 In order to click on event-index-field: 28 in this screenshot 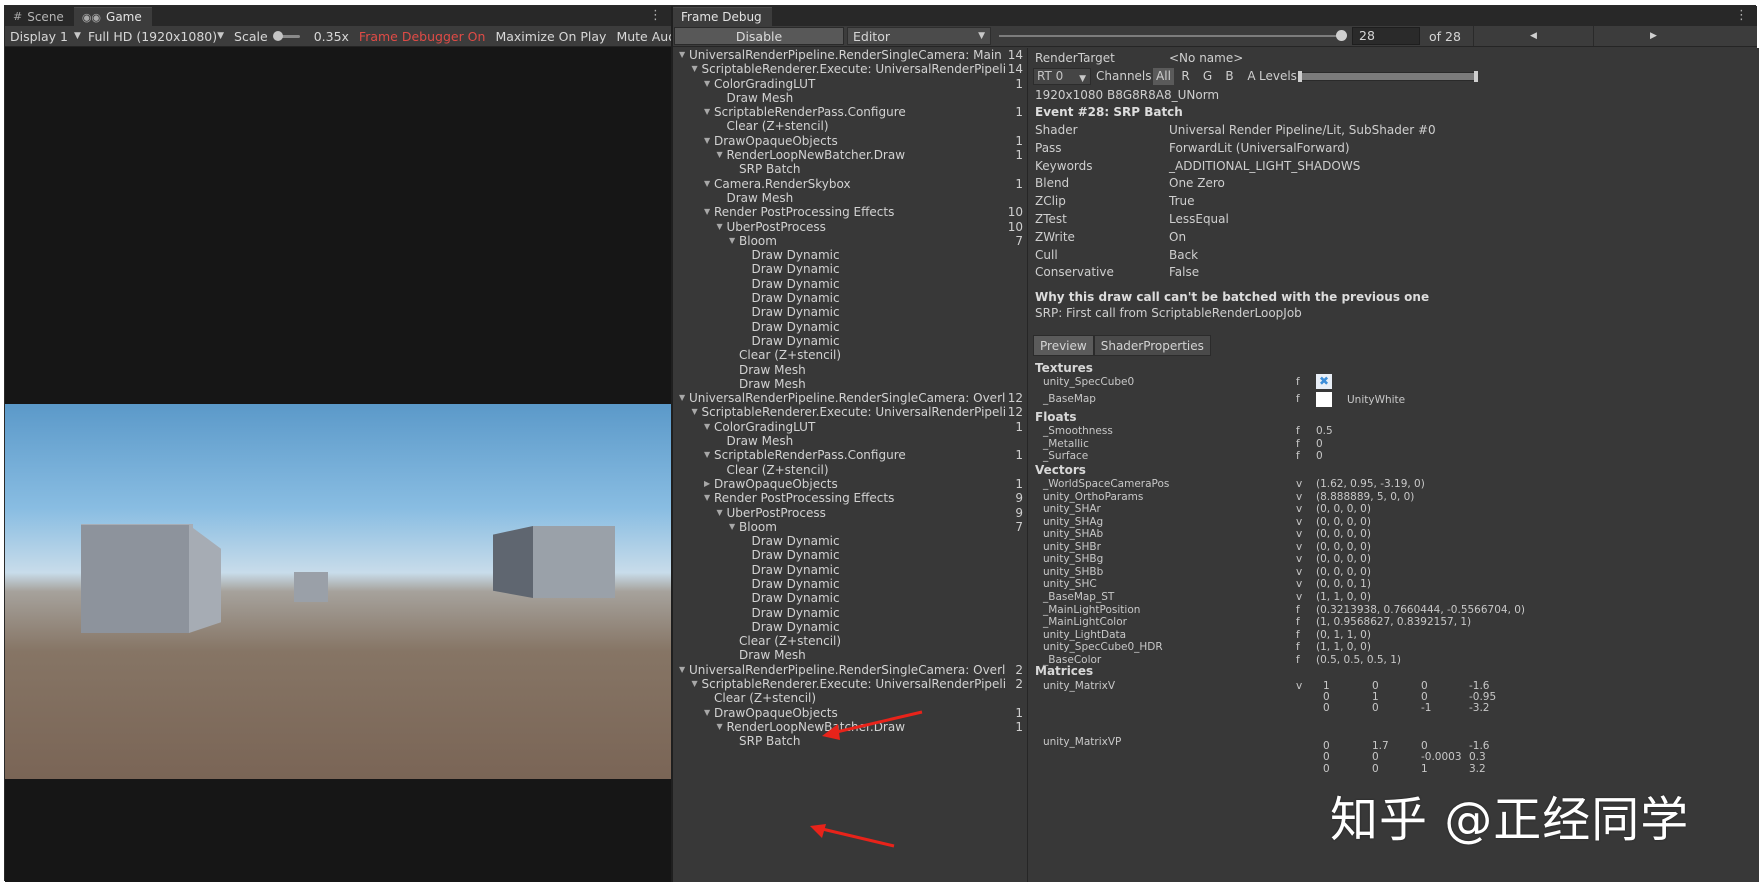, I will do `click(1386, 36)`.